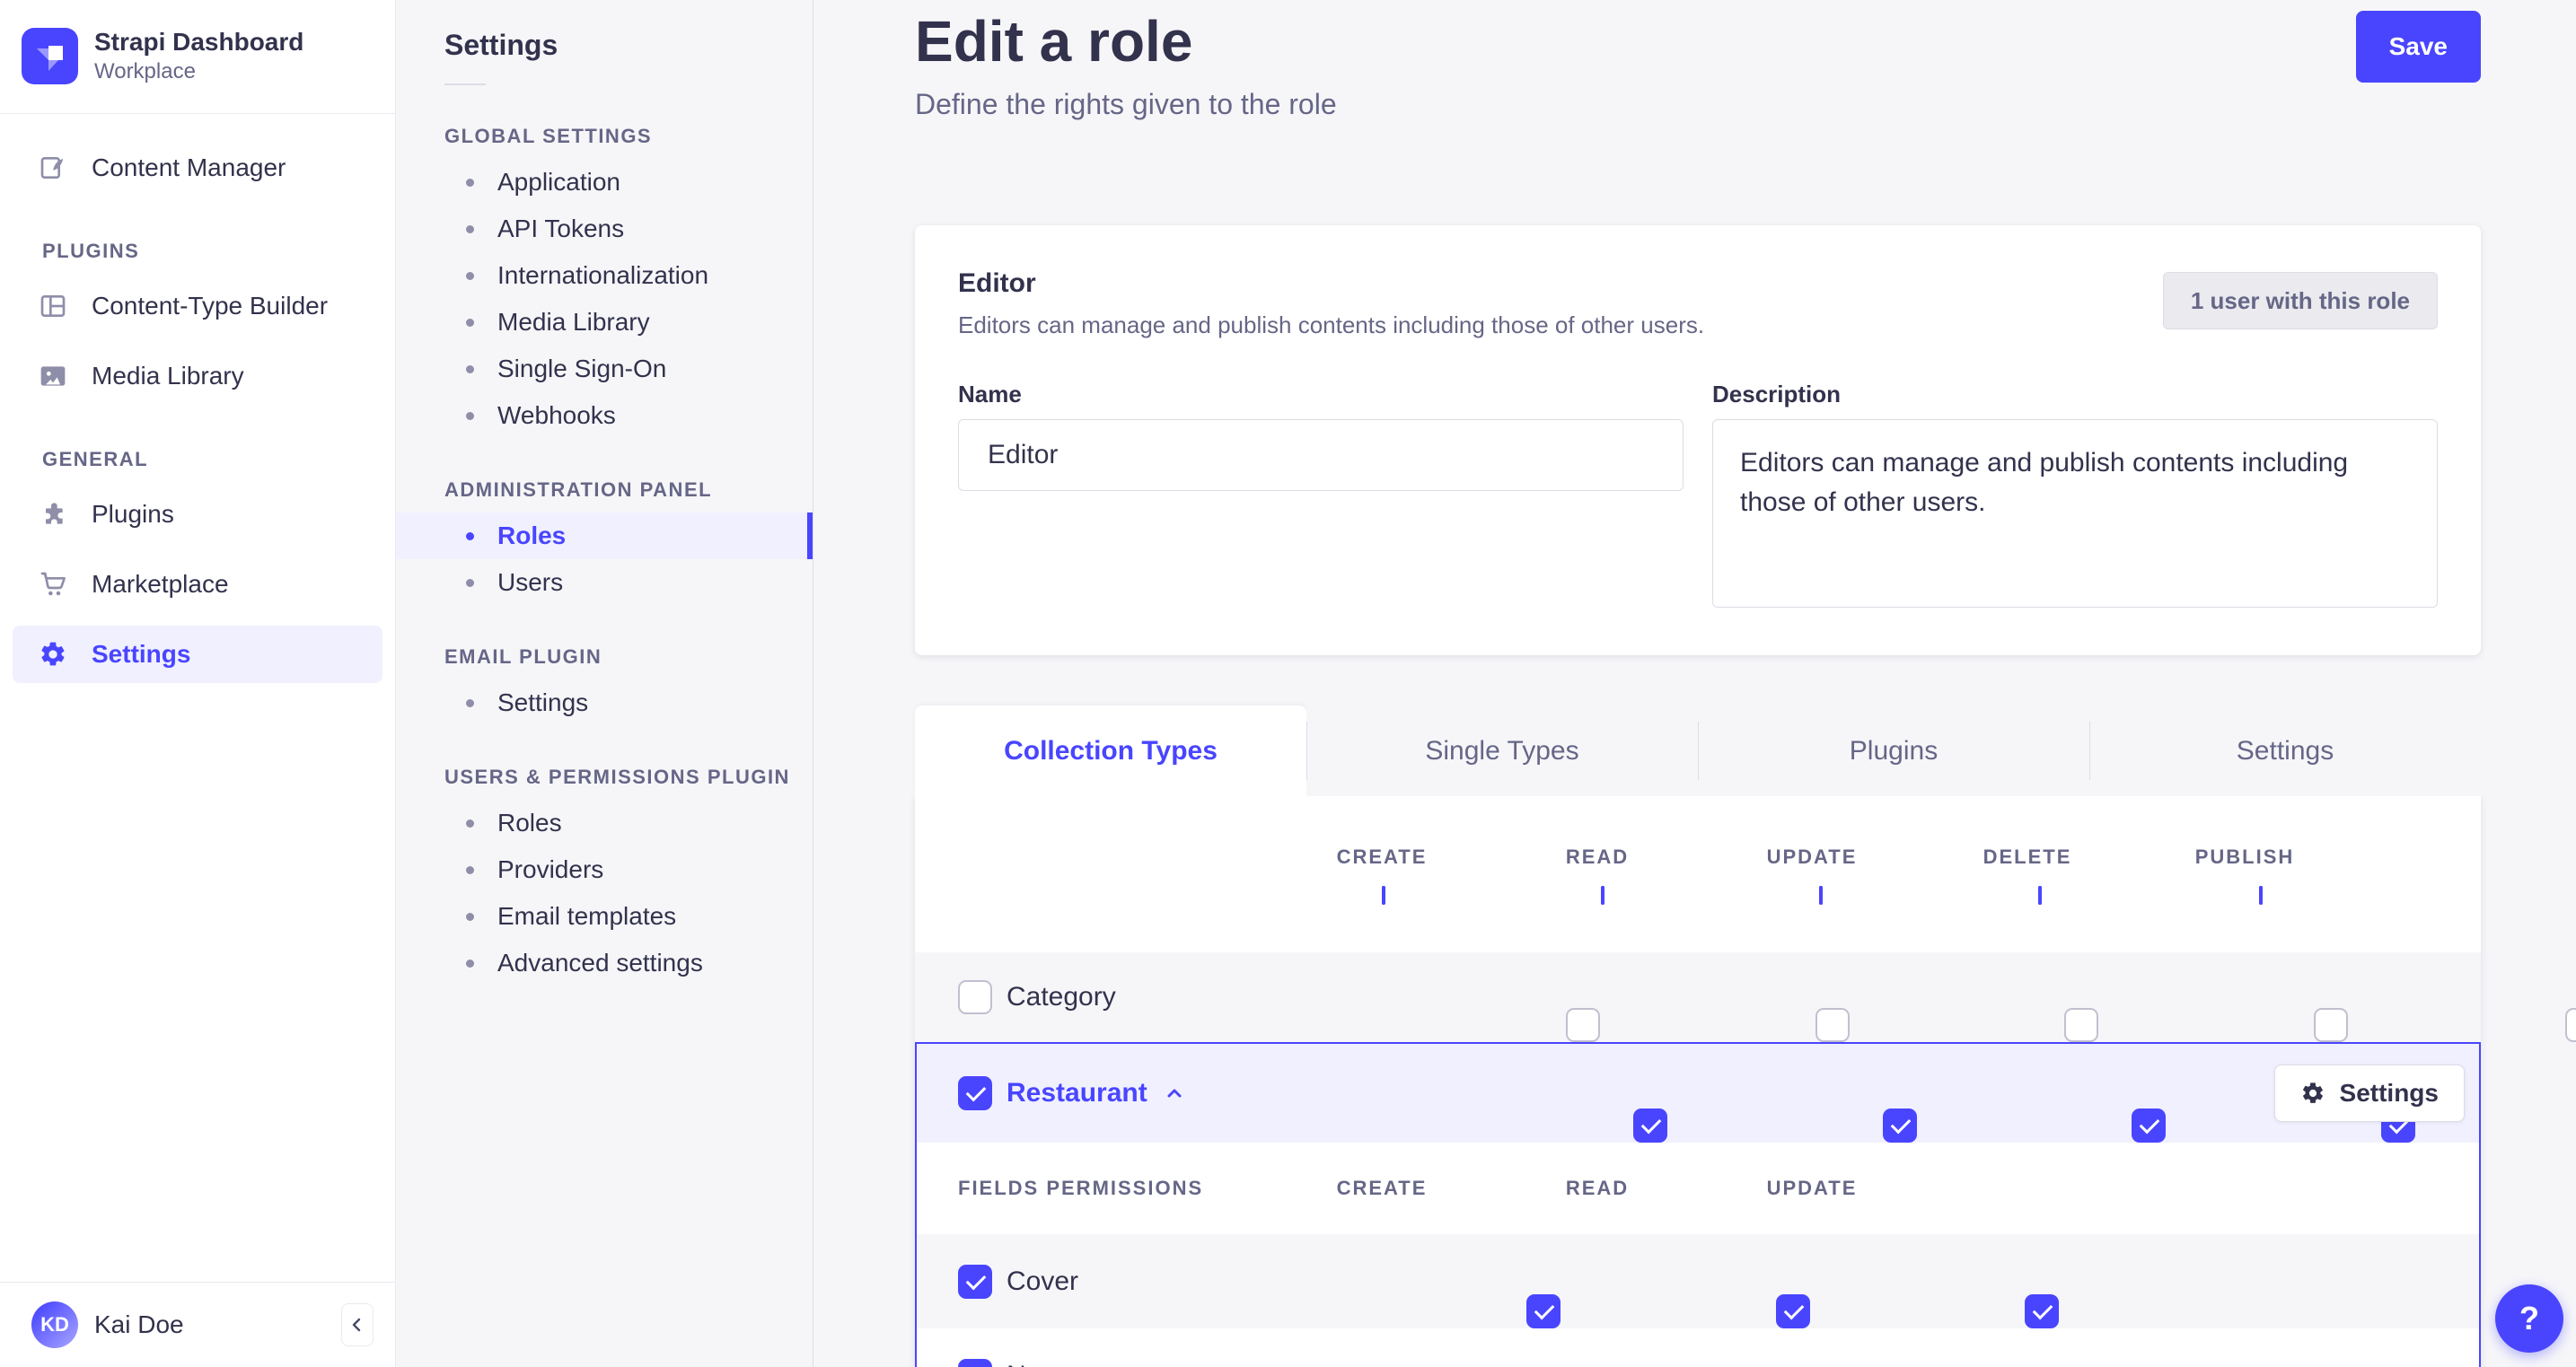 The height and width of the screenshot is (1367, 2576). What do you see at coordinates (2043, 1311) in the screenshot?
I see `cover-update-checkbox` at bounding box center [2043, 1311].